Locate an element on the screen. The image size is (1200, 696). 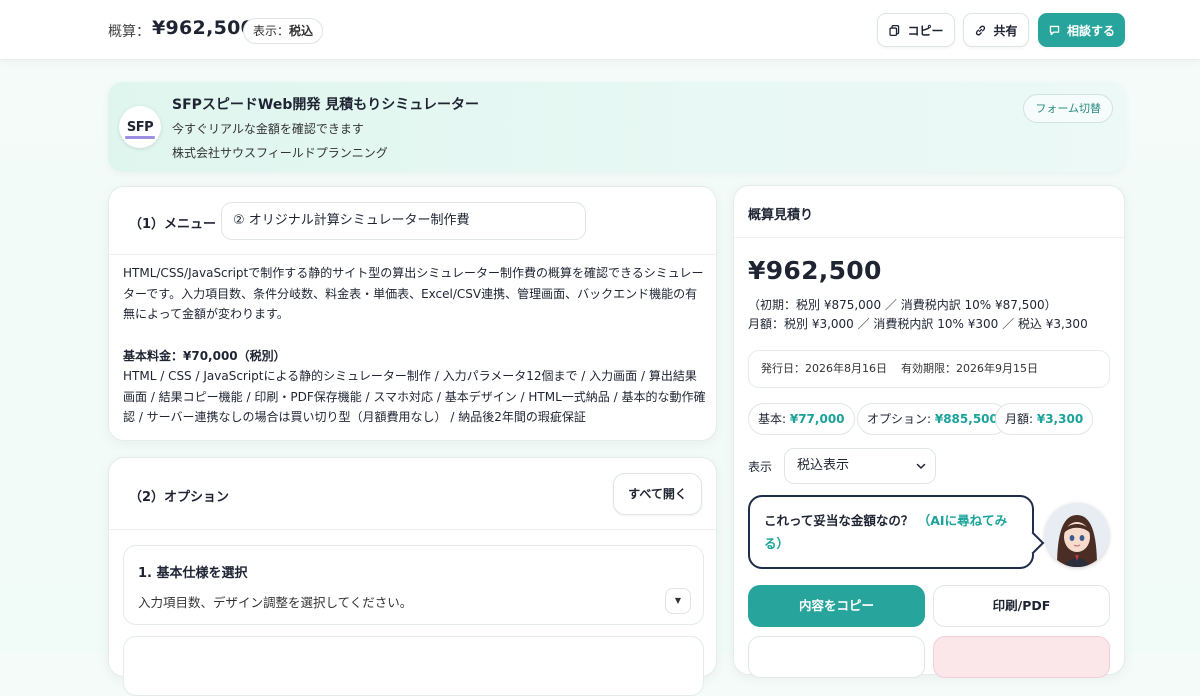
display-select: 税込表示 is located at coordinates (860, 466).